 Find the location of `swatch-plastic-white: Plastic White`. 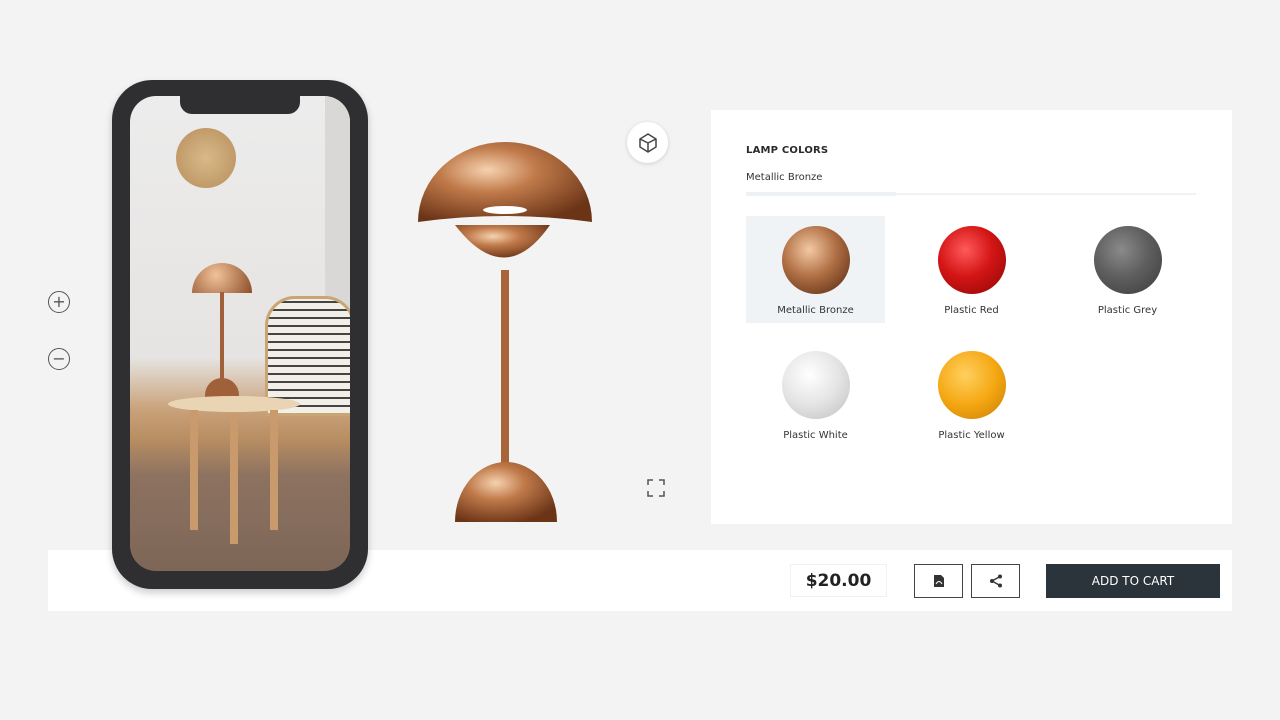

swatch-plastic-white: Plastic White is located at coordinates (815, 394).